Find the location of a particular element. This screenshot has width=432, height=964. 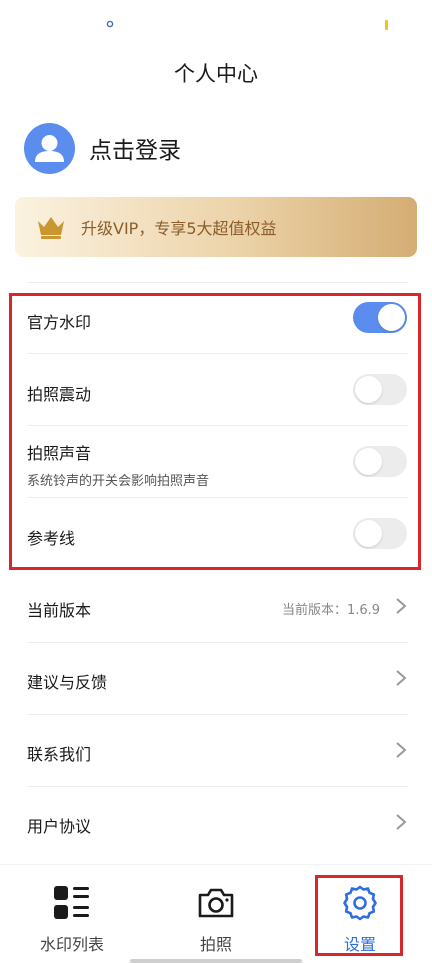

user-icon is located at coordinates (49, 148).